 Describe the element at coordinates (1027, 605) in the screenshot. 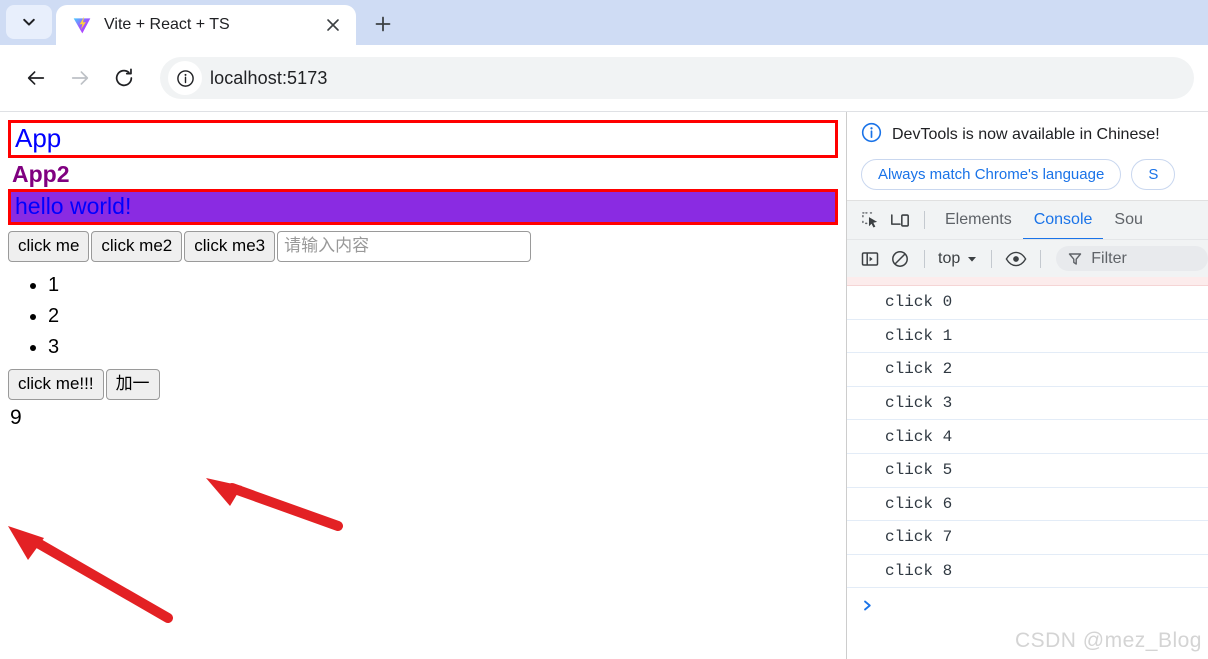

I see `console-prompt` at that location.